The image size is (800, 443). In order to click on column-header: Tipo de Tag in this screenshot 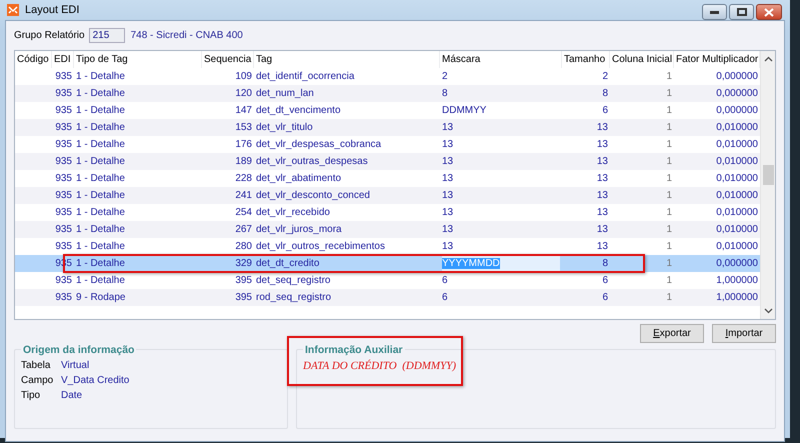, I will do `click(138, 59)`.